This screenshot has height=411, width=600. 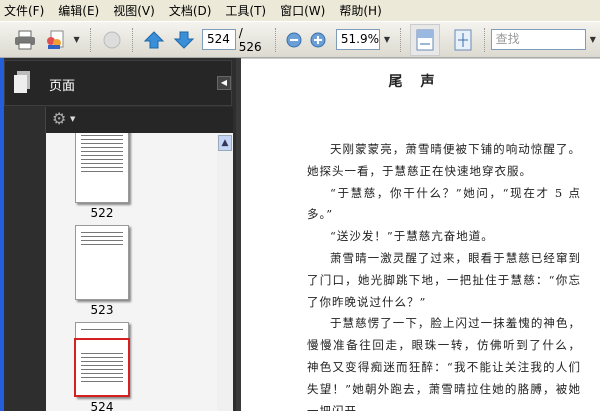 I want to click on collaborate-button, so click(x=55, y=40).